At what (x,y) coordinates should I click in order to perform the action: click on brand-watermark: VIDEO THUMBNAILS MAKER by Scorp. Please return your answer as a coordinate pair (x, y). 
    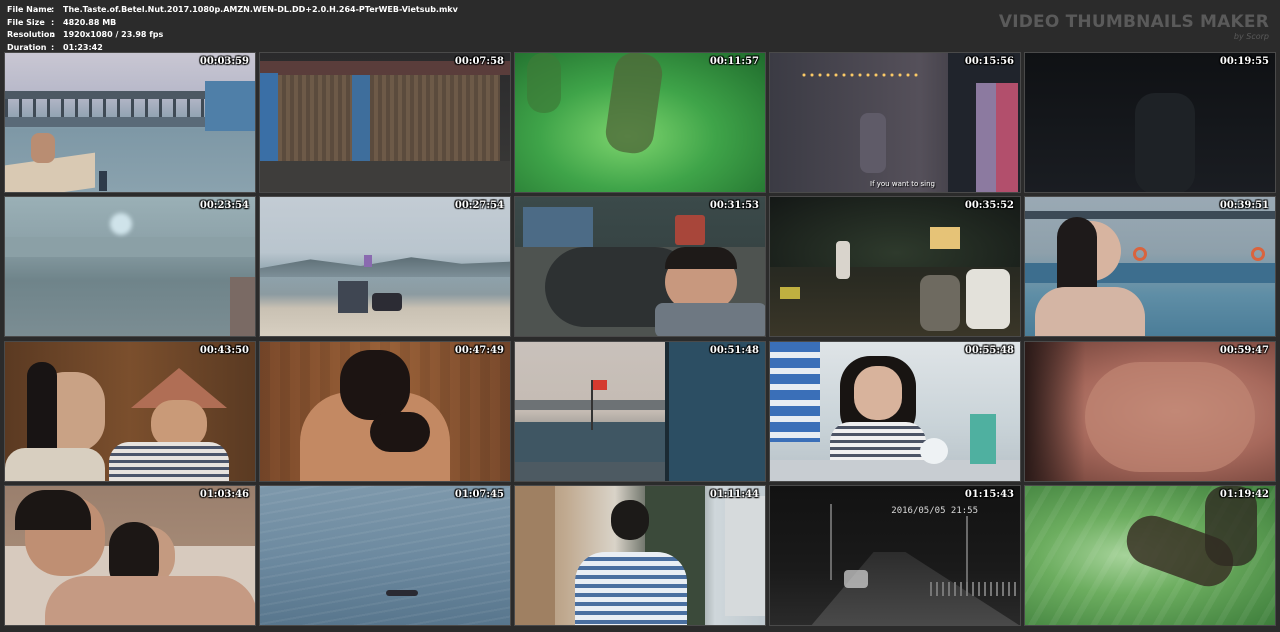
    Looking at the image, I should click on (1134, 26).